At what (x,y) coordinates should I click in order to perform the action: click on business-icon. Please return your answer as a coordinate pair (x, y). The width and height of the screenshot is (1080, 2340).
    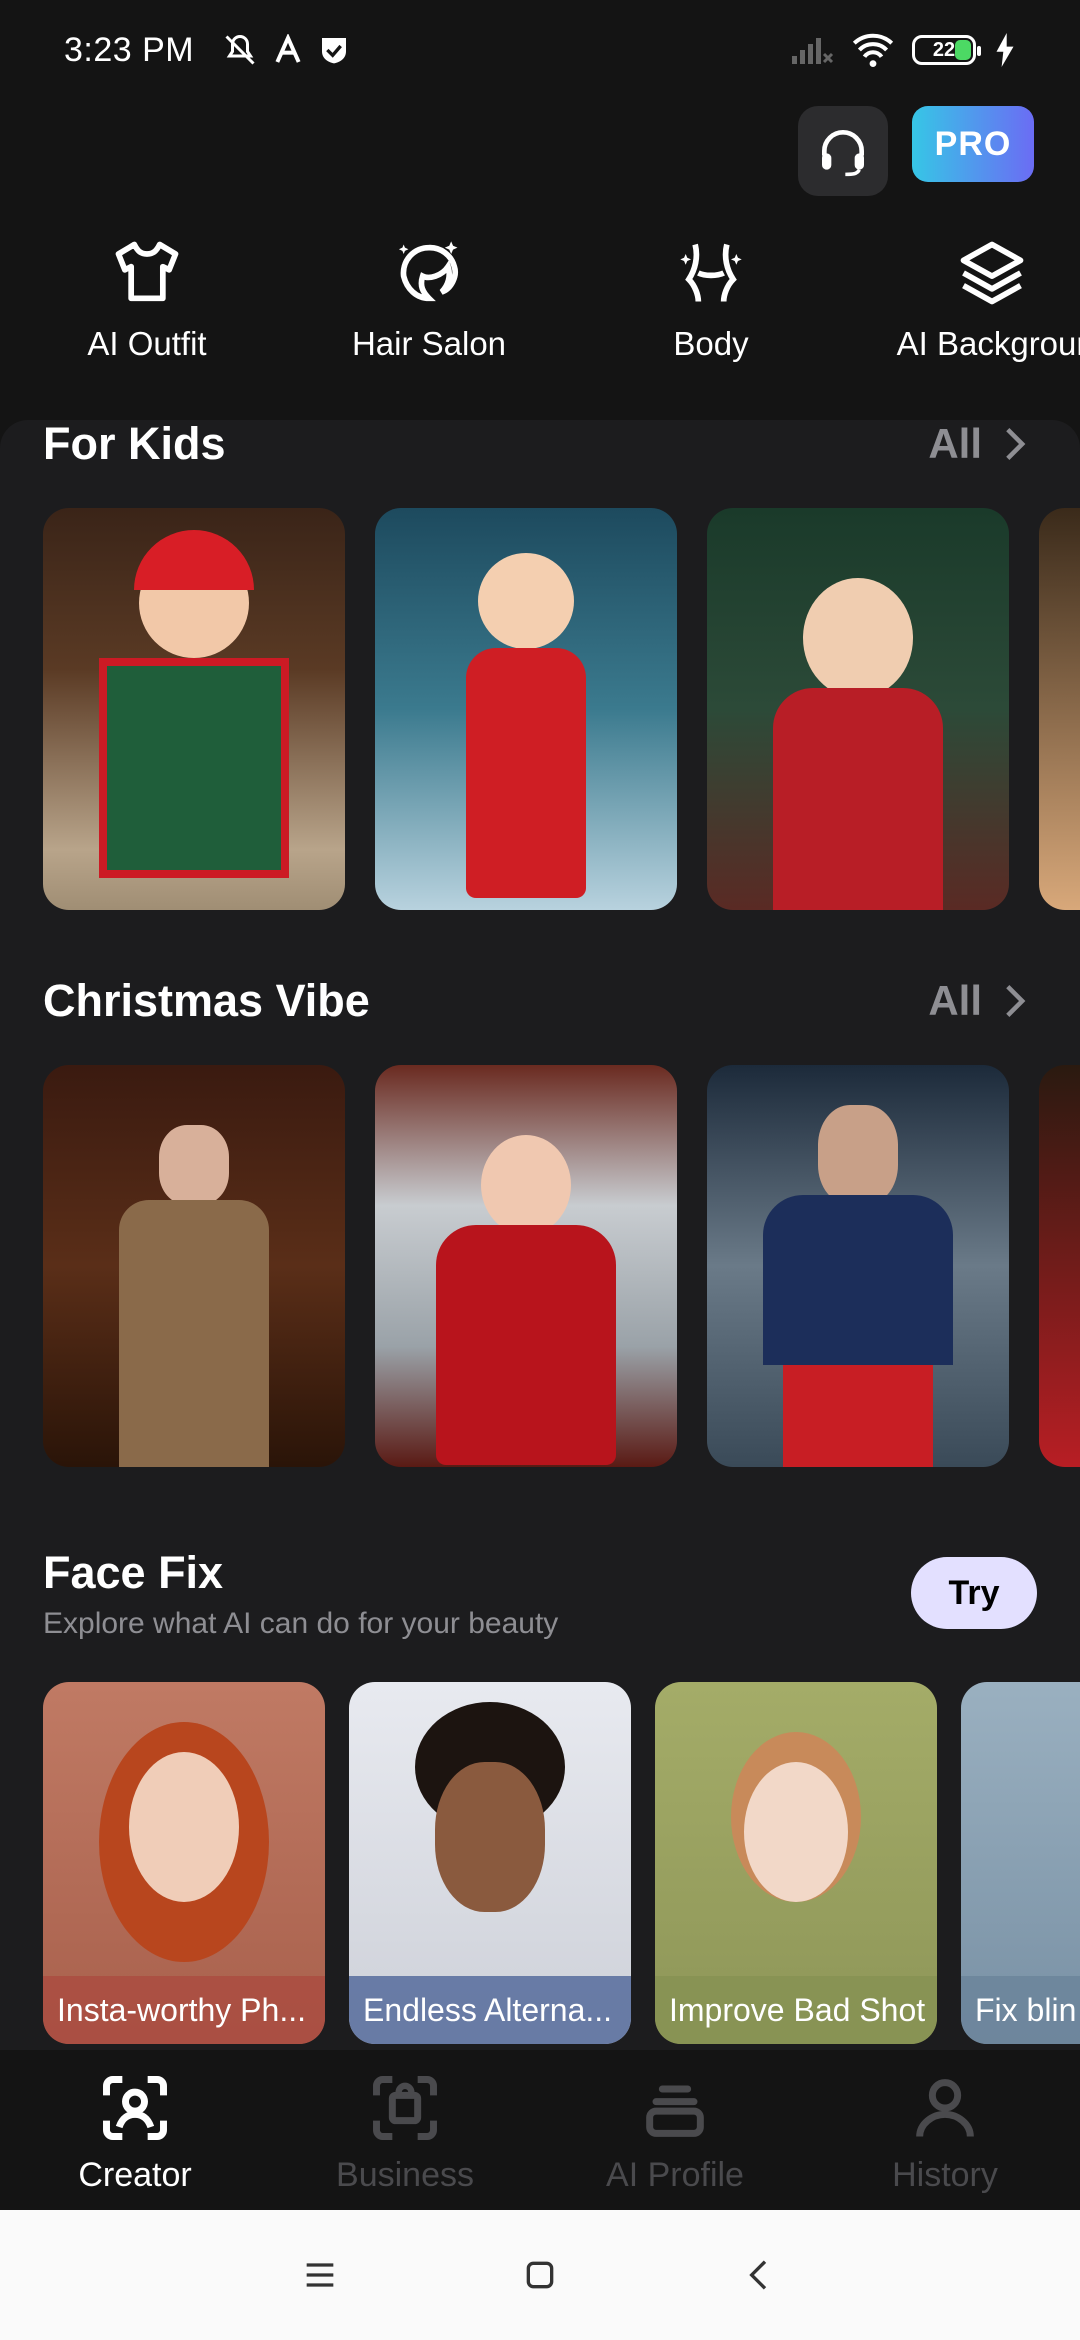
    Looking at the image, I should click on (405, 2108).